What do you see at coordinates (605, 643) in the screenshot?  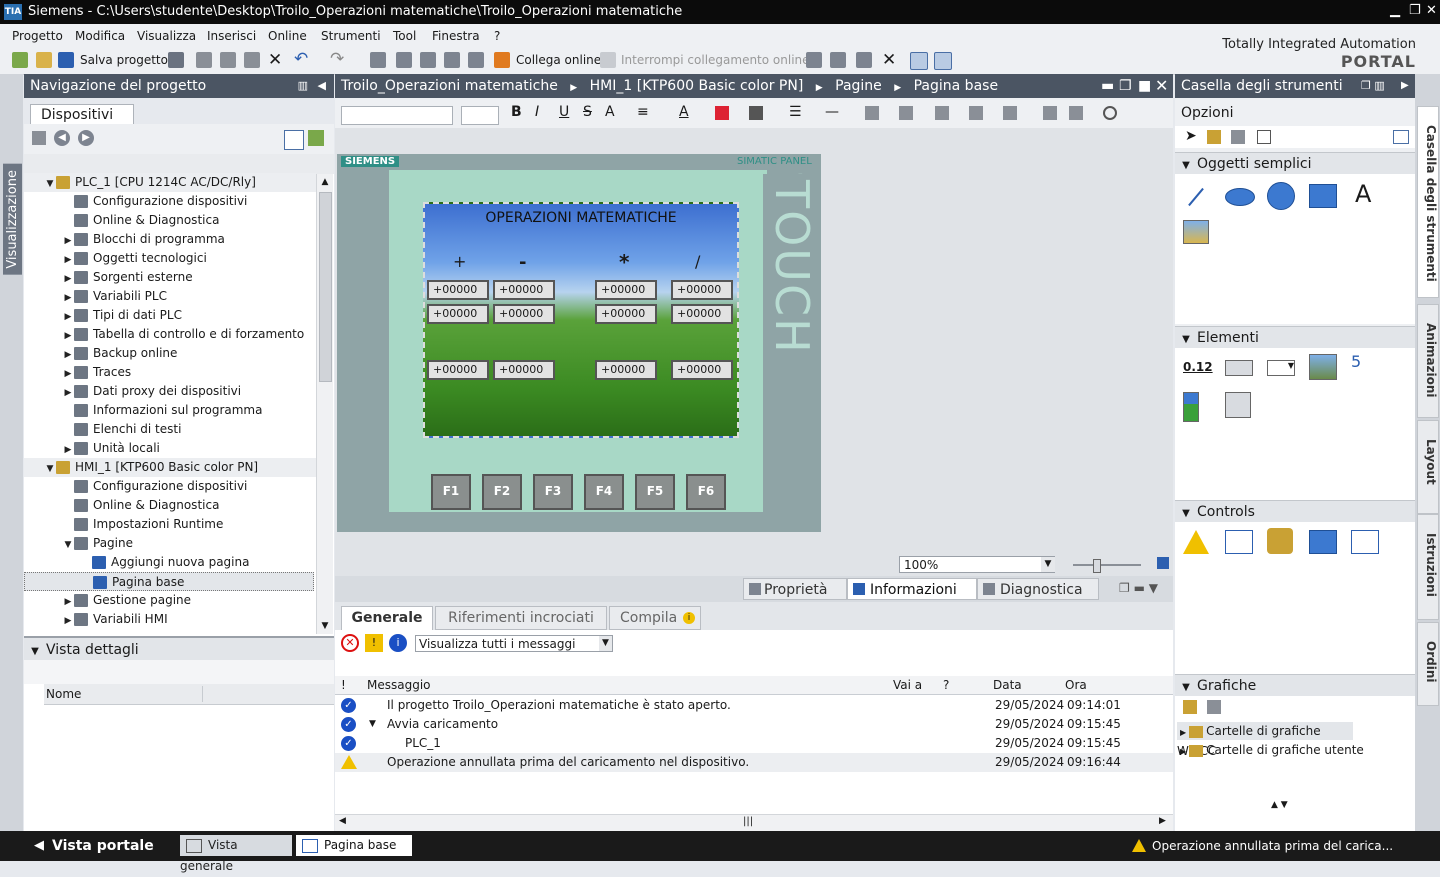 I see `filter-dropdown-icon: ▼` at bounding box center [605, 643].